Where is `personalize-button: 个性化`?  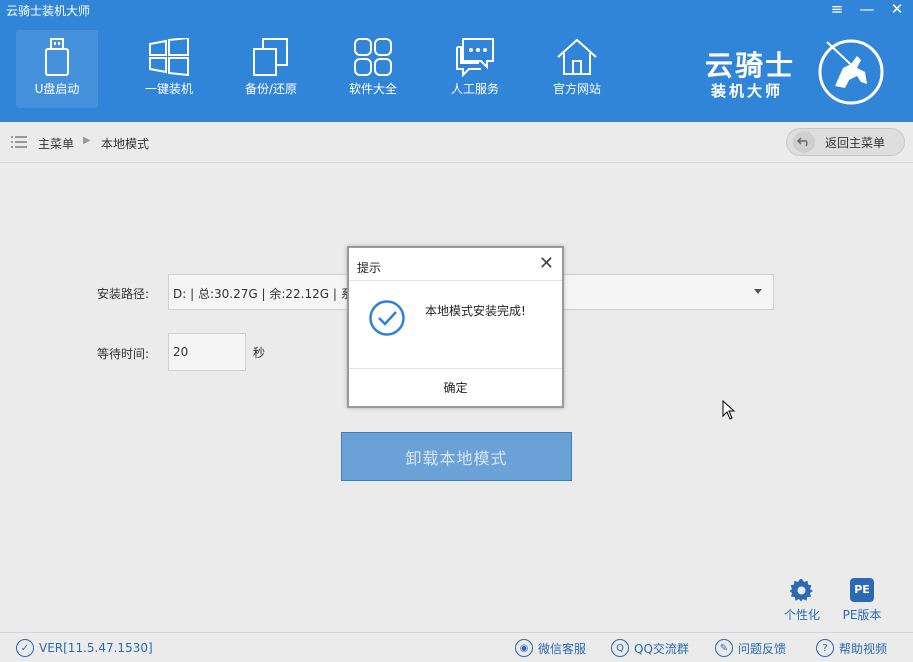 personalize-button: 个性化 is located at coordinates (802, 600).